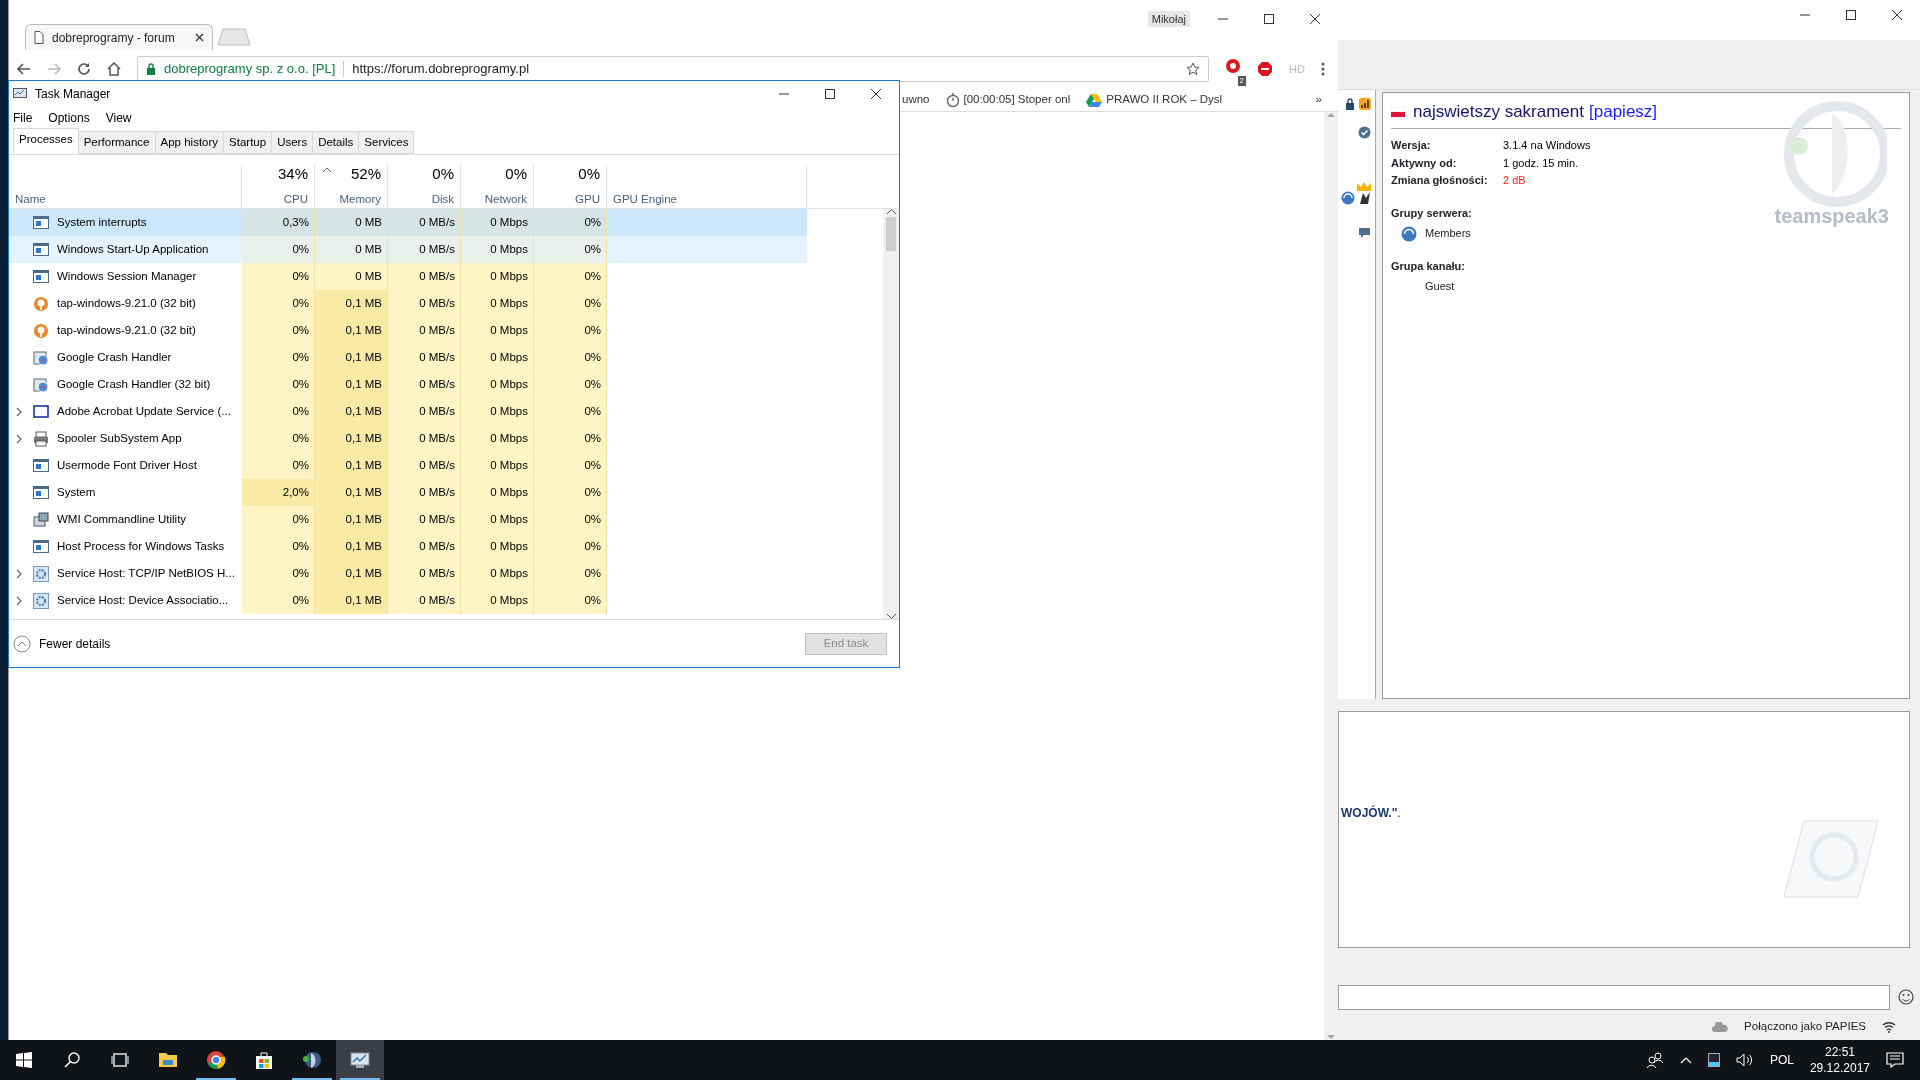  What do you see at coordinates (190, 142) in the screenshot?
I see `tab: App history` at bounding box center [190, 142].